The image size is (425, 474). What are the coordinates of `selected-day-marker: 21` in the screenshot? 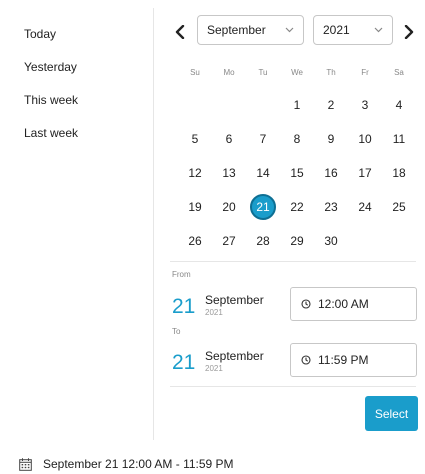 It's located at (263, 207).